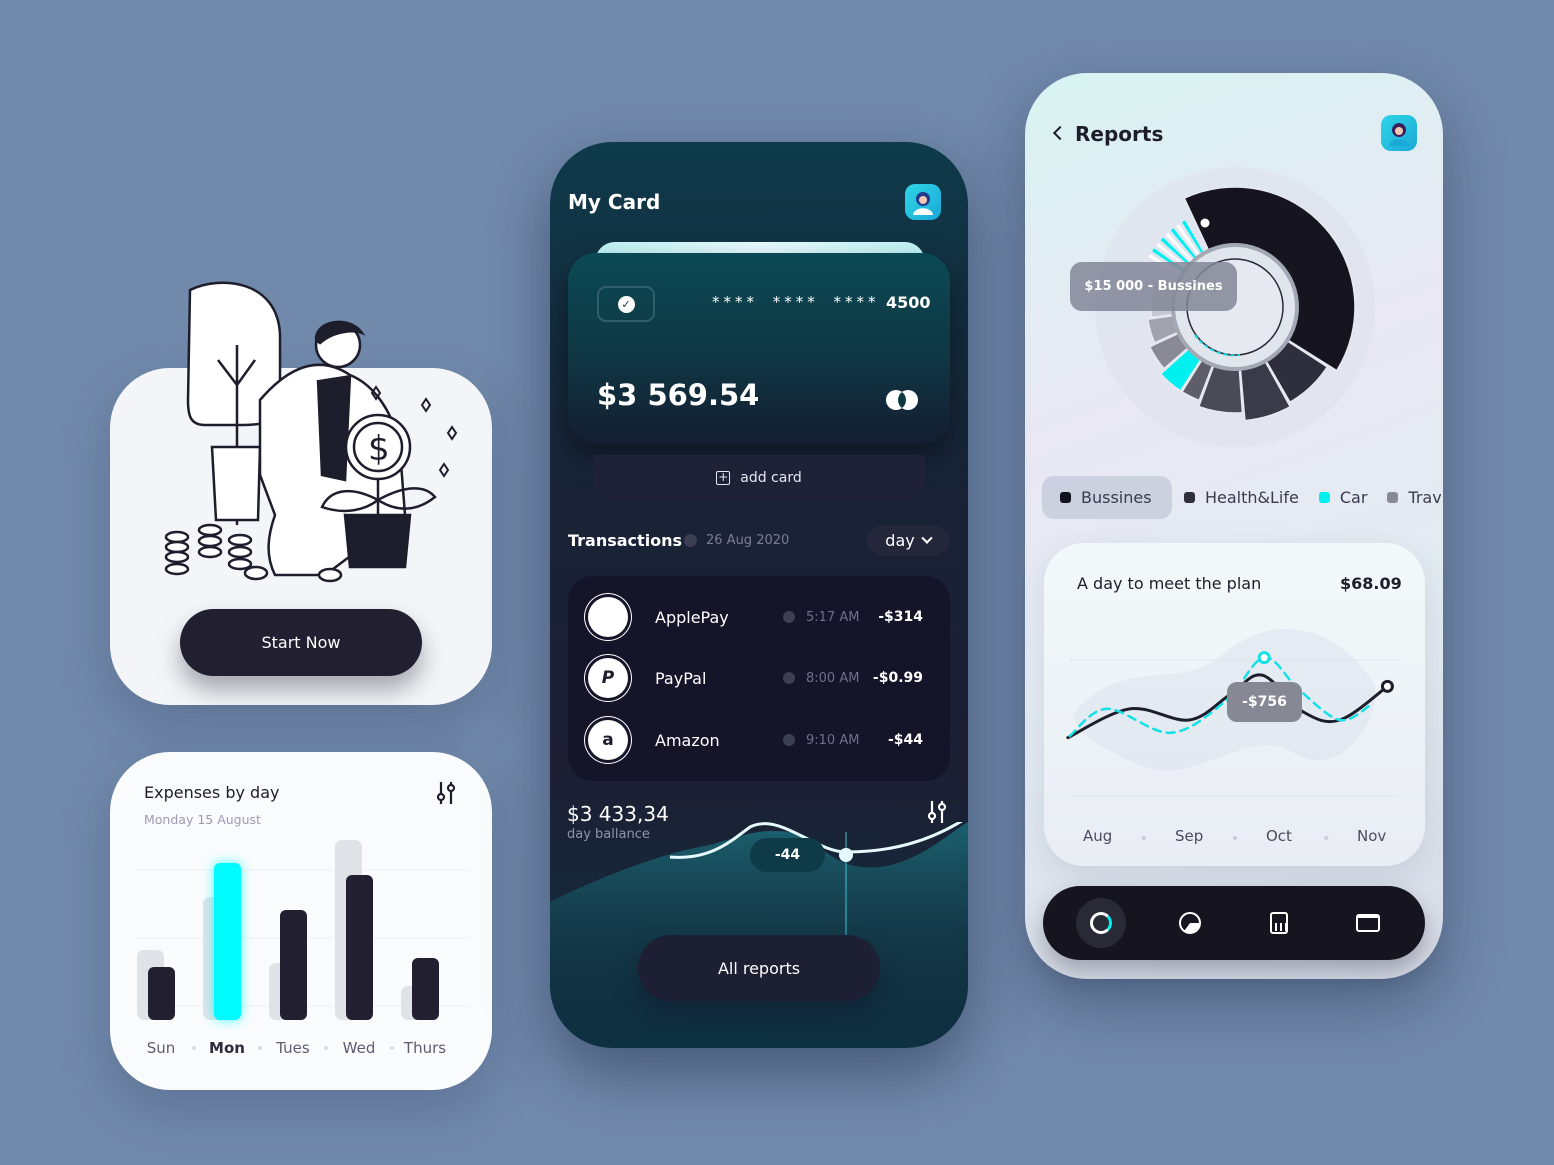 This screenshot has height=1165, width=1554. What do you see at coordinates (687, 740) in the screenshot?
I see `transaction-name: Amazon` at bounding box center [687, 740].